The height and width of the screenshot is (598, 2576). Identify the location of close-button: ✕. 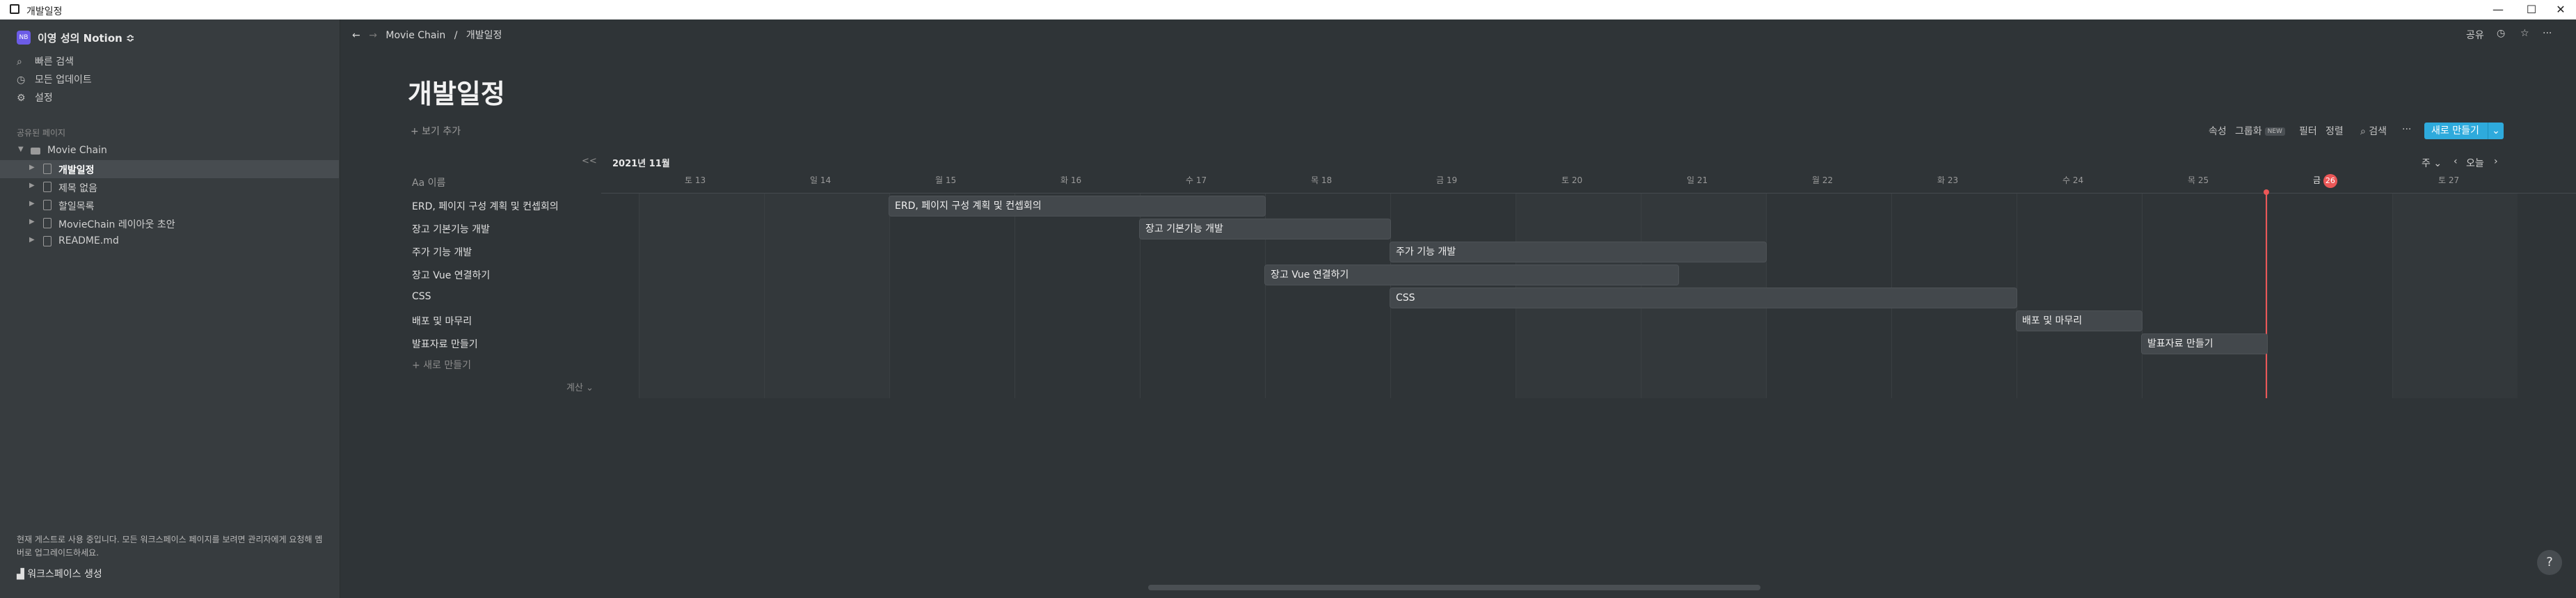
(2558, 9).